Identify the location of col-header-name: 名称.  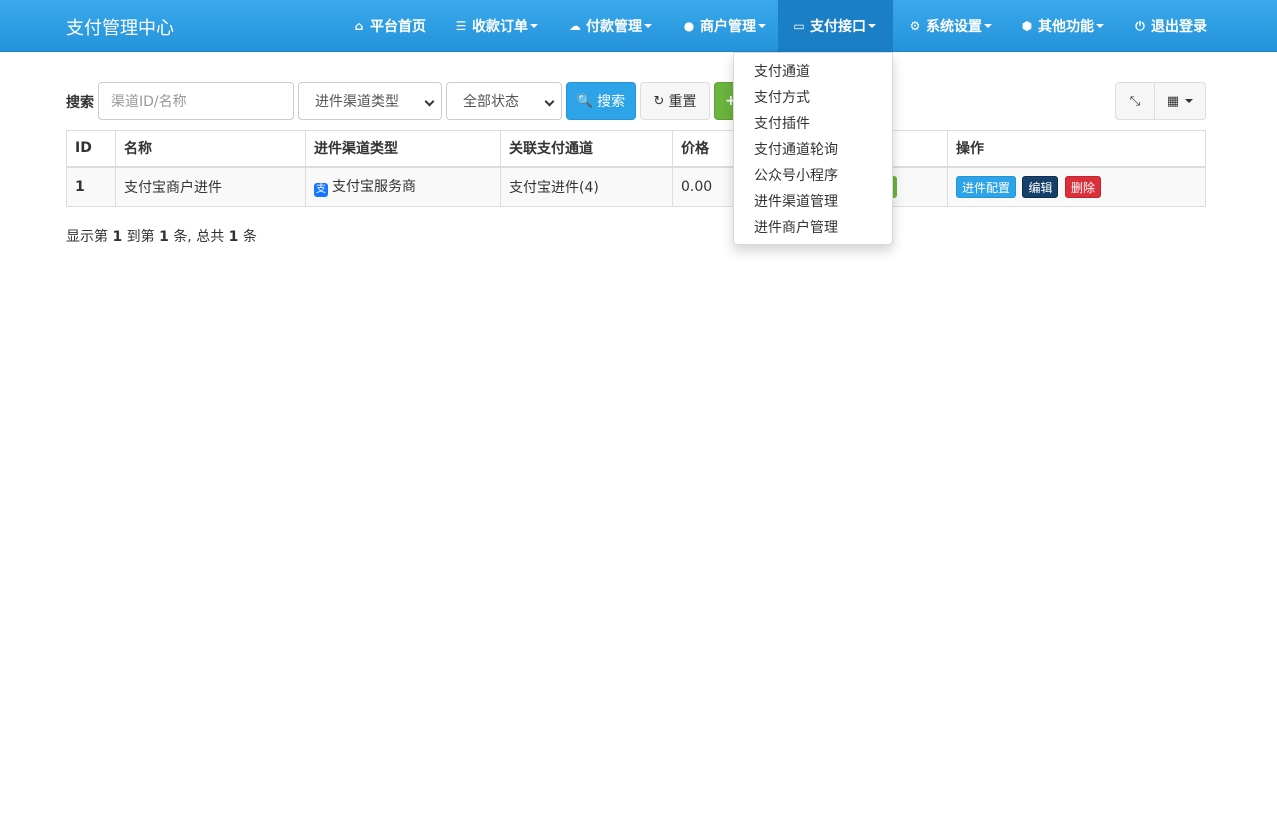
(210, 149).